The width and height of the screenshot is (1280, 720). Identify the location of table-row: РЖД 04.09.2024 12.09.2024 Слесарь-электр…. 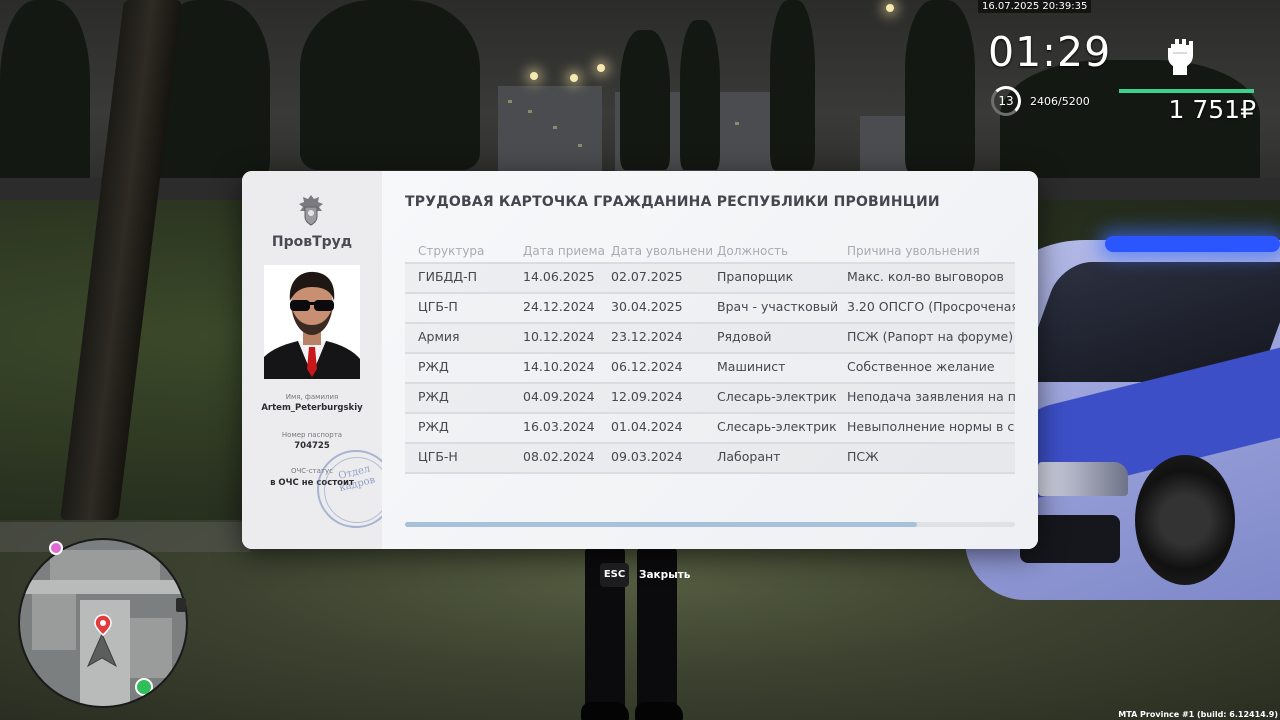
(710, 397).